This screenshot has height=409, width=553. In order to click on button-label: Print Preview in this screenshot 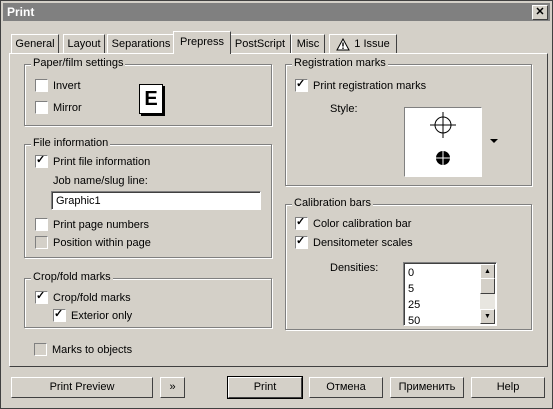, I will do `click(82, 387)`.